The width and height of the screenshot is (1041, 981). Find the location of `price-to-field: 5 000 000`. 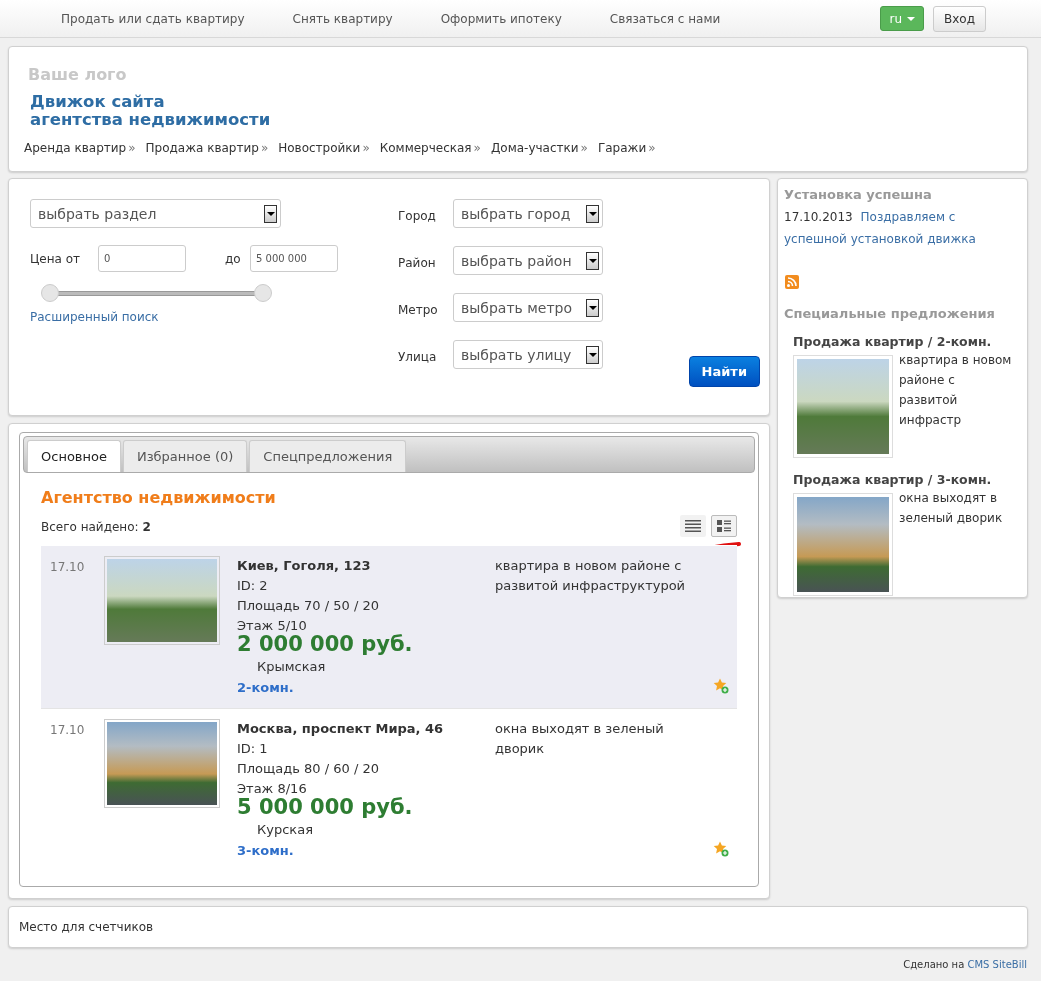

price-to-field: 5 000 000 is located at coordinates (294, 258).